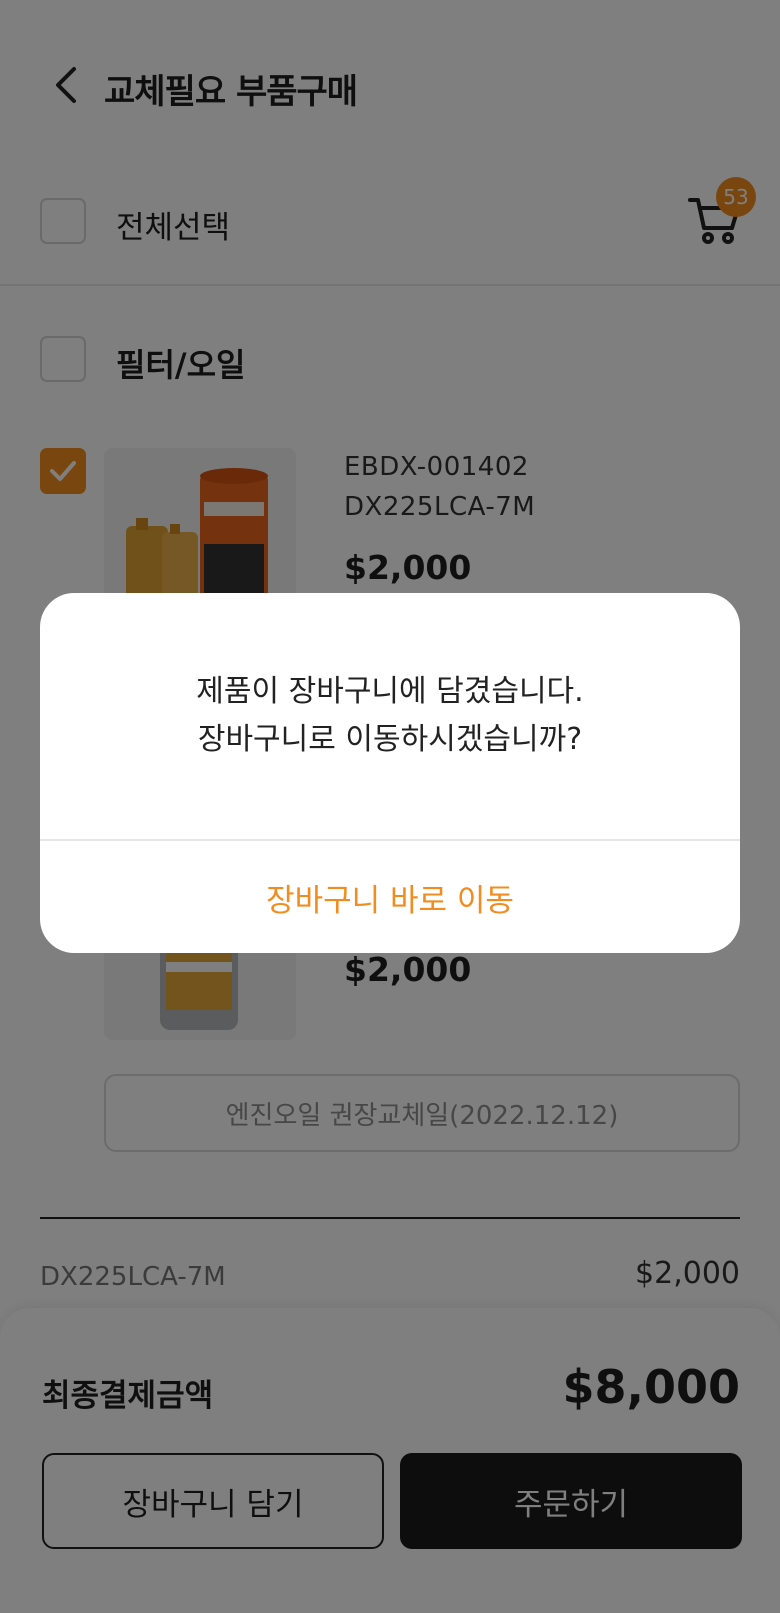 Image resolution: width=780 pixels, height=1613 pixels. I want to click on dialog-message: 제품이 장바구니에 담겼습니다. 장바구니로 이동하시겠습니까?, so click(390, 716).